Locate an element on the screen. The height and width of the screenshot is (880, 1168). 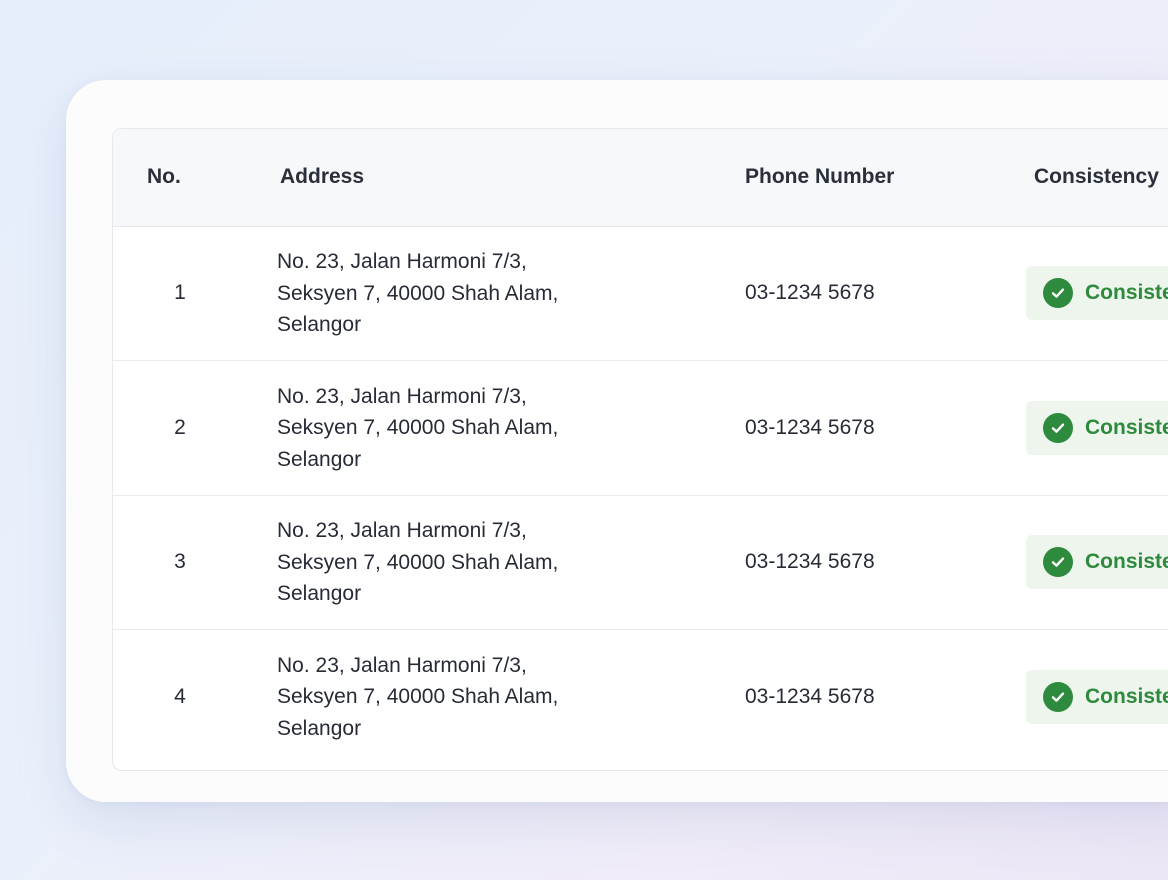
row-number: 2 is located at coordinates (180, 427).